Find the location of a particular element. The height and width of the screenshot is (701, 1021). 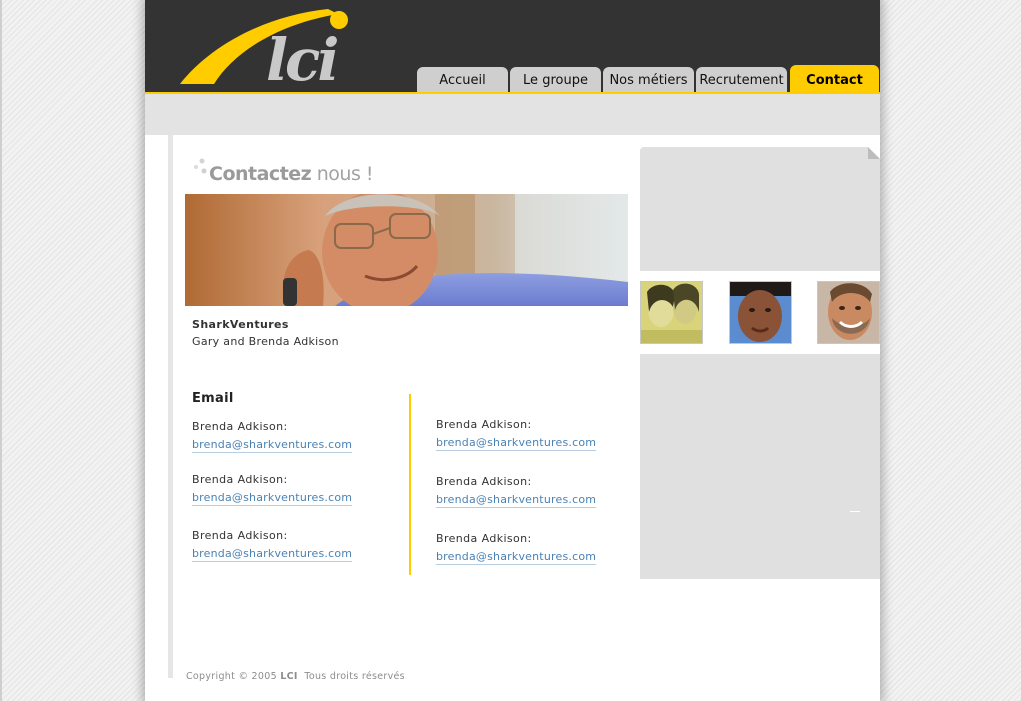

tab-contact: Contact is located at coordinates (834, 78).